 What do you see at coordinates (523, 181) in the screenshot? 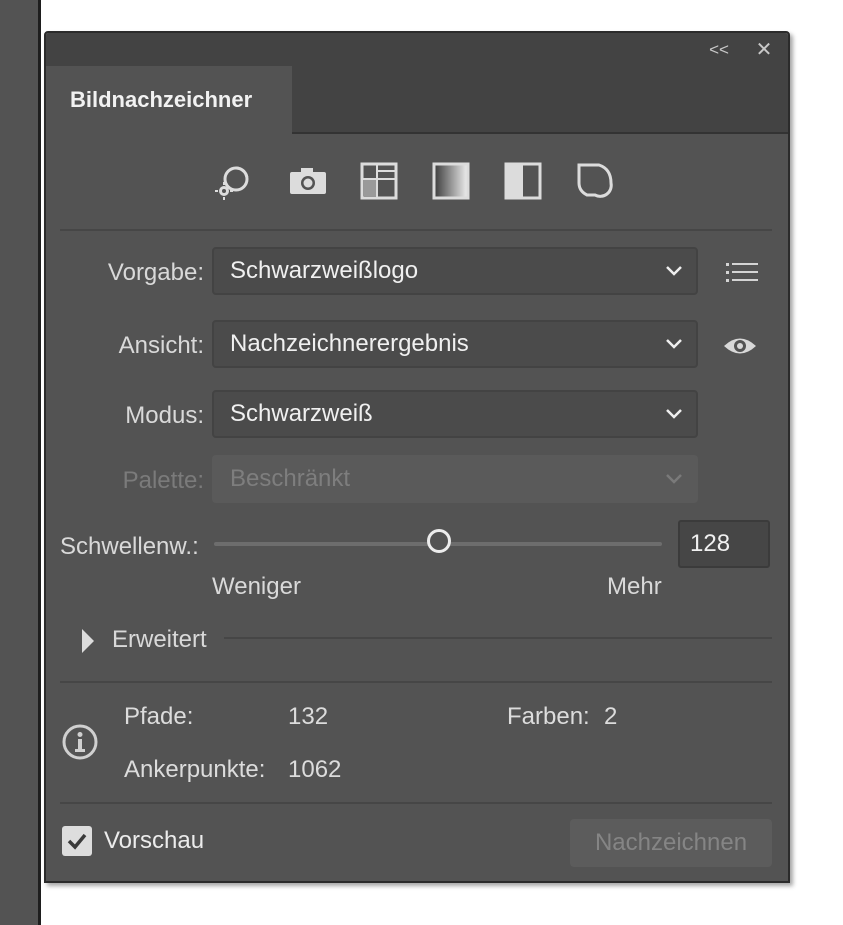
I see `black-white-icon` at bounding box center [523, 181].